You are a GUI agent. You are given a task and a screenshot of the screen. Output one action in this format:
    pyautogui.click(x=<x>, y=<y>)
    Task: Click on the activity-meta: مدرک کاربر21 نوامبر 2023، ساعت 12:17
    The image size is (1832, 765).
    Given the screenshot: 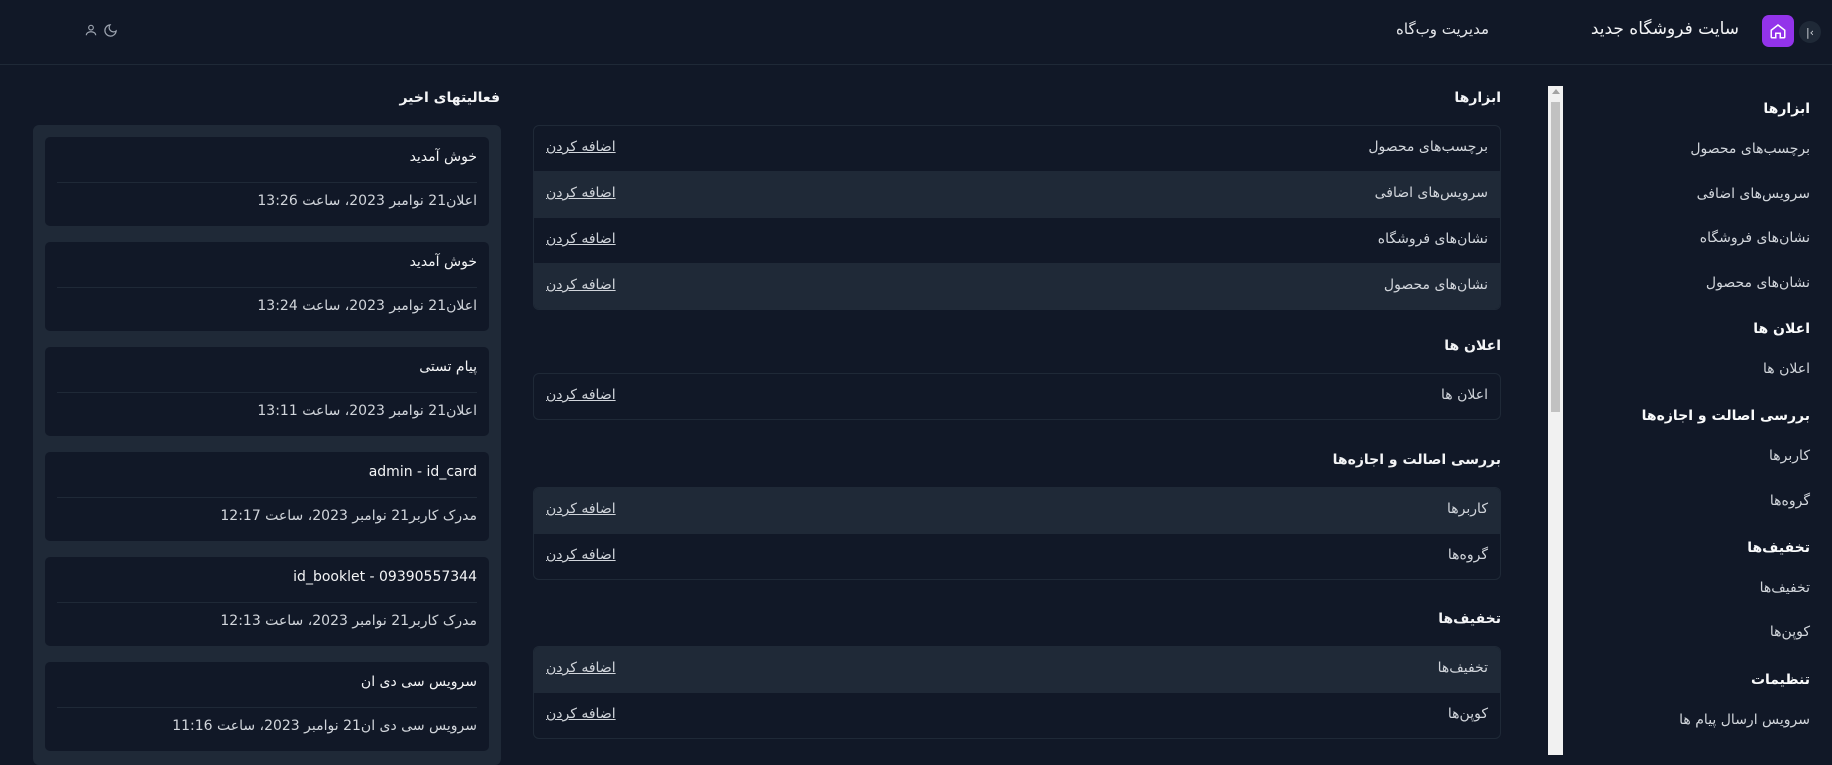 What is the action you would take?
    pyautogui.click(x=348, y=516)
    